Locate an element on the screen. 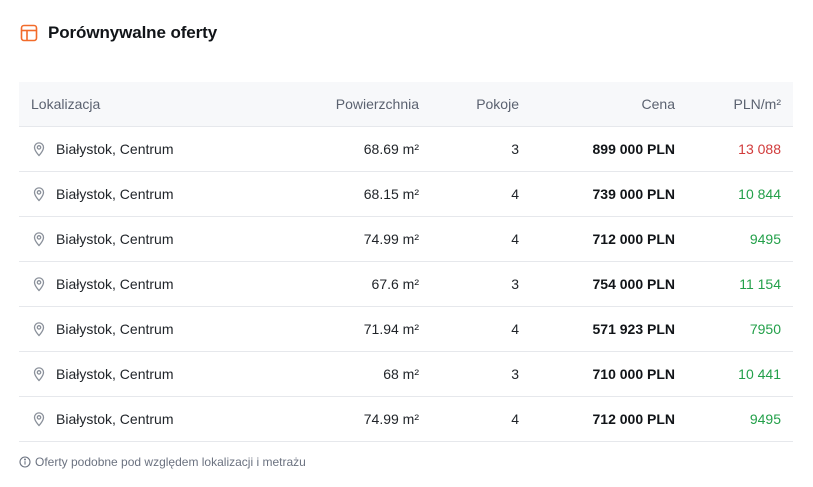  column-header-area: Powierzchnia is located at coordinates (375, 104).